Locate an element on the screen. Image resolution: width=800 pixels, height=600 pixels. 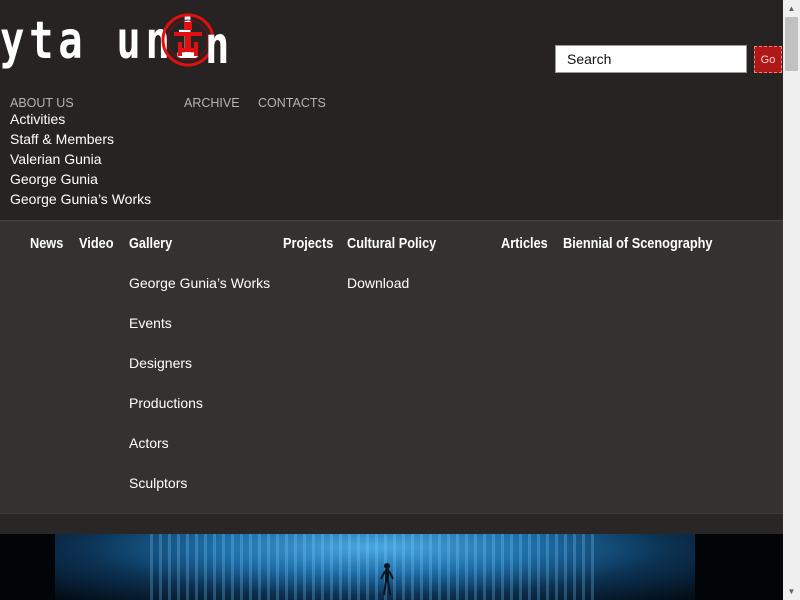
nav-about-us: ABOUT US is located at coordinates (42, 103).